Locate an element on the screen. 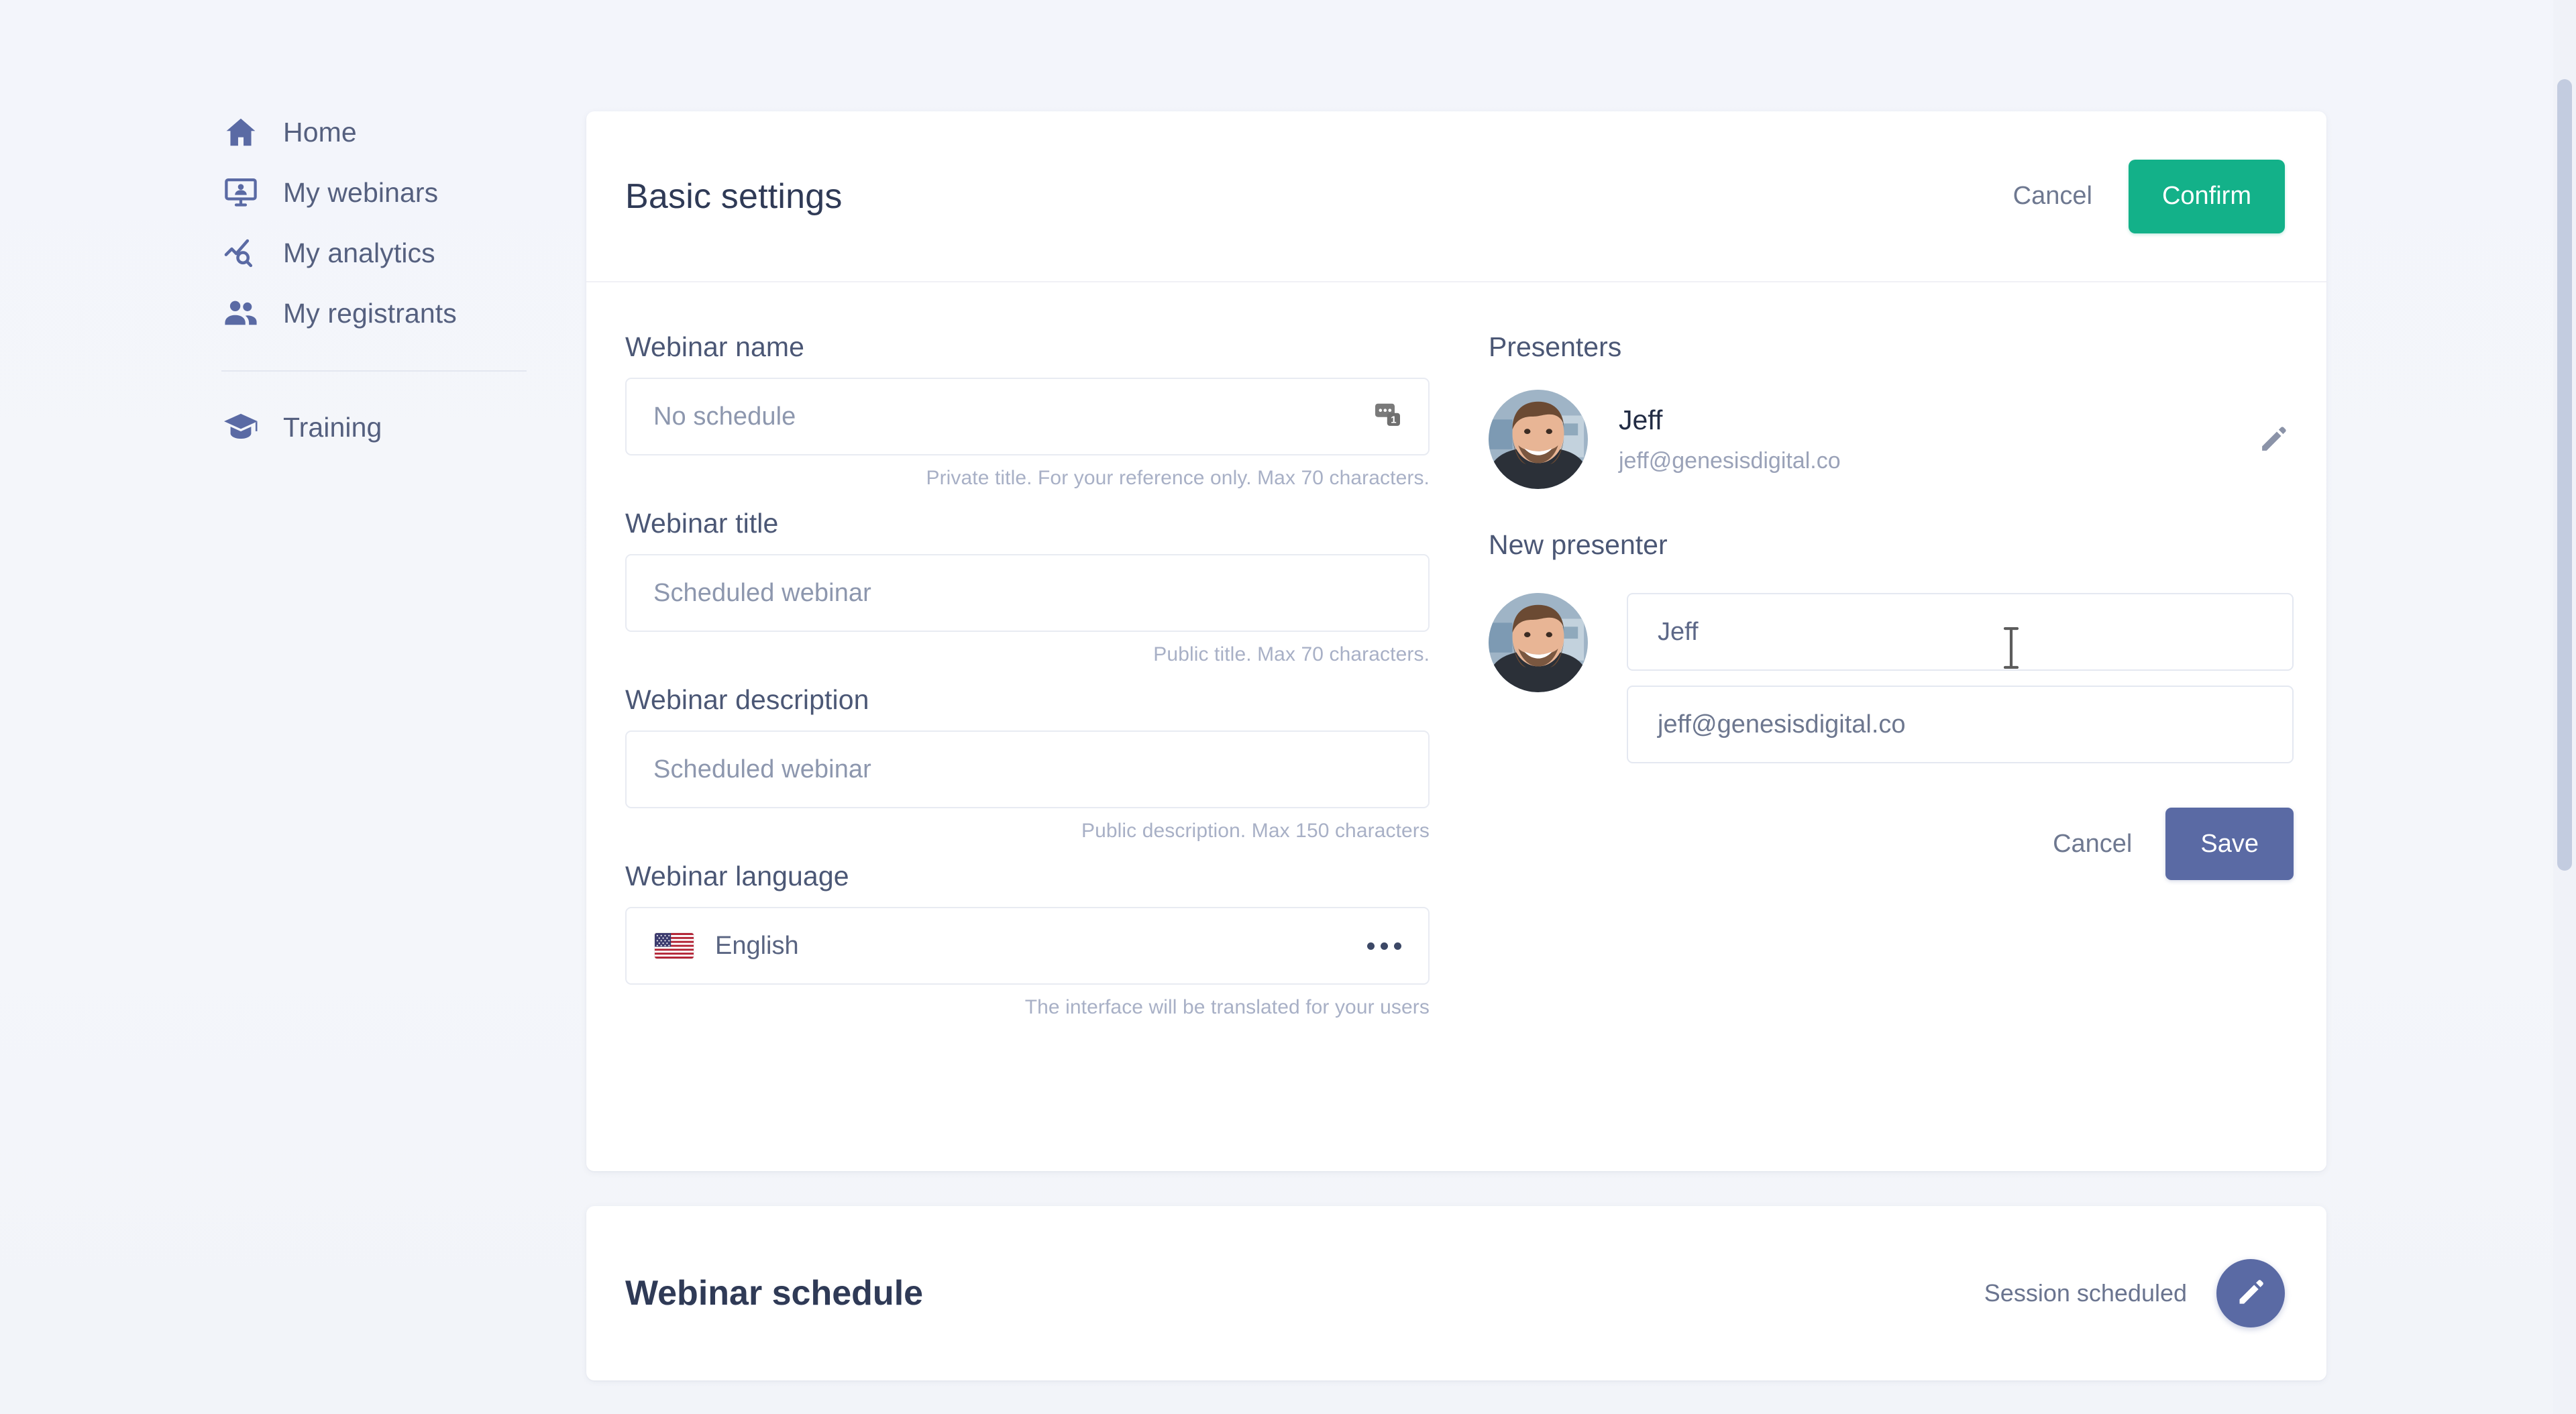 This screenshot has width=2576, height=1414. webinar-description-hint: Public description. Max 150 characters is located at coordinates (1255, 831).